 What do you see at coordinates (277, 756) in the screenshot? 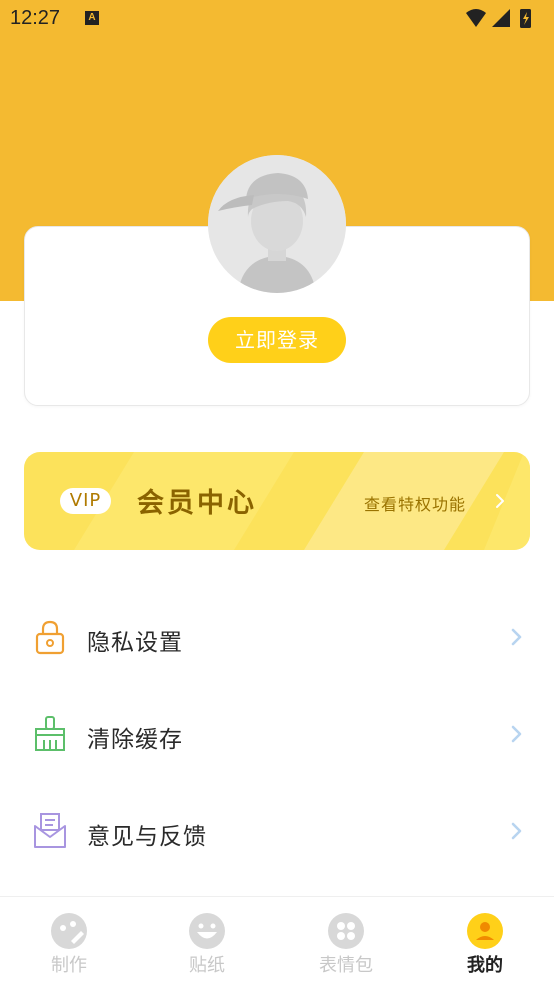
I see `menu-item-clear-cache: 清除缓存` at bounding box center [277, 756].